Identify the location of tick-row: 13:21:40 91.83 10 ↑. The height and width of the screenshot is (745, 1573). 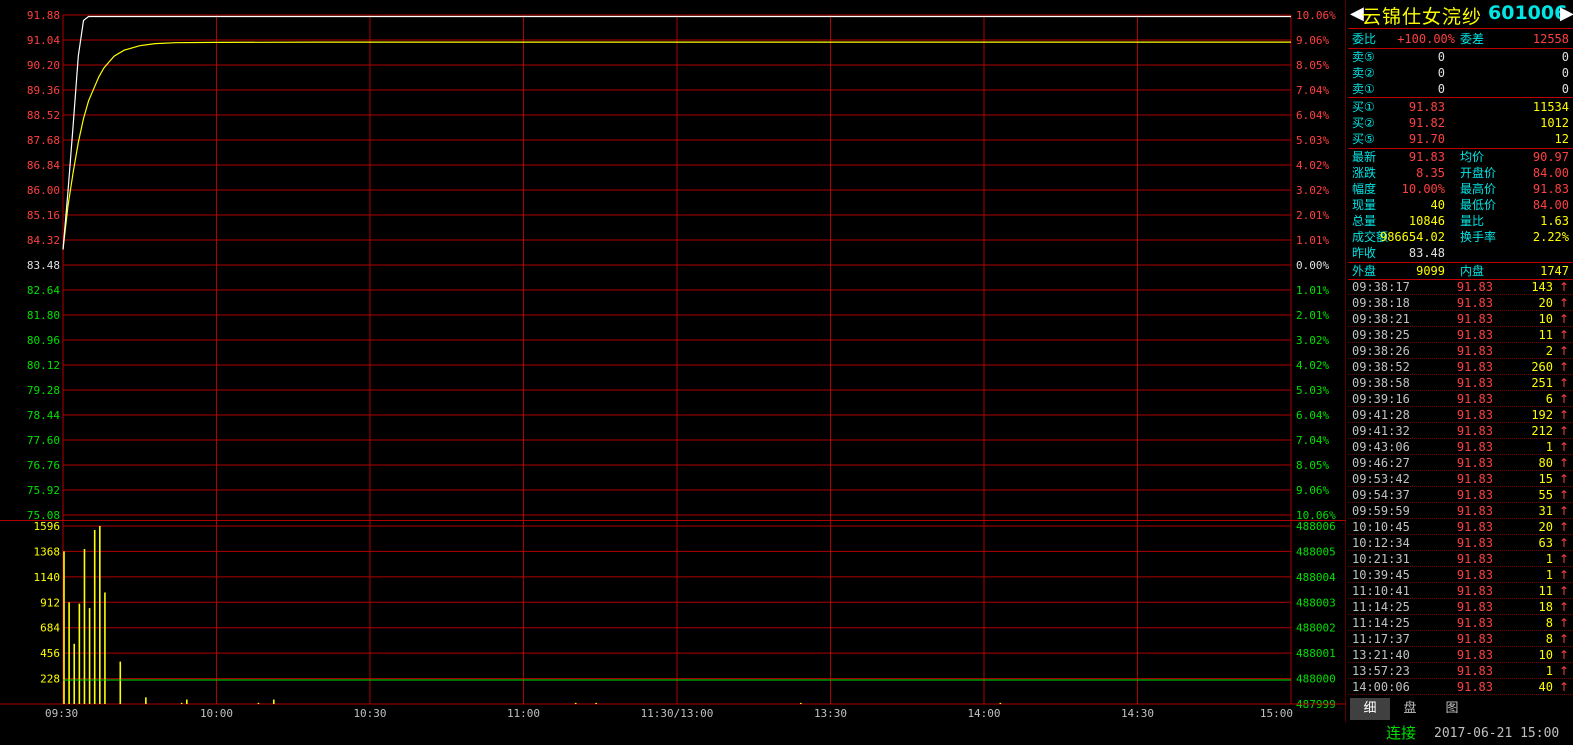
(1460, 655).